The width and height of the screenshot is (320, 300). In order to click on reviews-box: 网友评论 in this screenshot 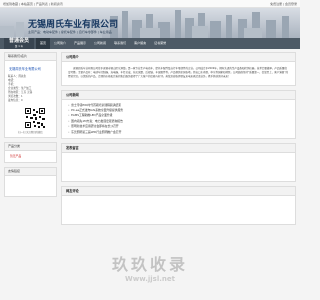, I will do `click(178, 206)`.